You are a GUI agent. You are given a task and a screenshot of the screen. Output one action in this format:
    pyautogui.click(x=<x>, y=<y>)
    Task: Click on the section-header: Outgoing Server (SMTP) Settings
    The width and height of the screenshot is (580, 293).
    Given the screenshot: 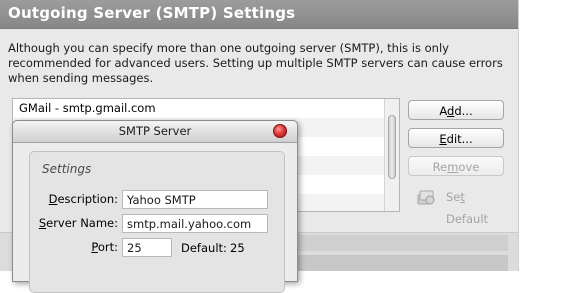 What is the action you would take?
    pyautogui.click(x=259, y=14)
    